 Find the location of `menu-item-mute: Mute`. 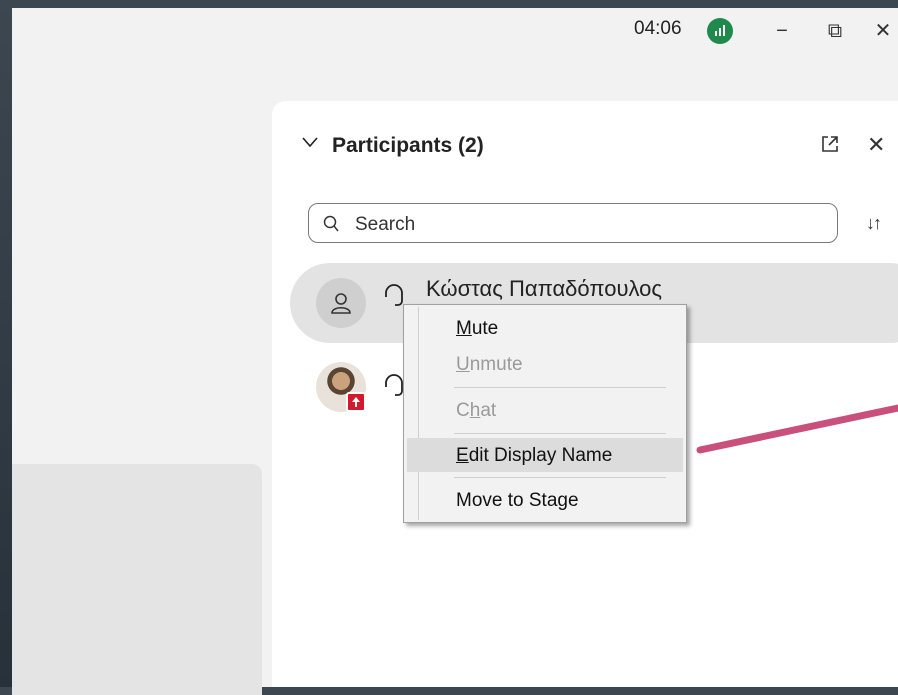

menu-item-mute: Mute is located at coordinates (545, 328).